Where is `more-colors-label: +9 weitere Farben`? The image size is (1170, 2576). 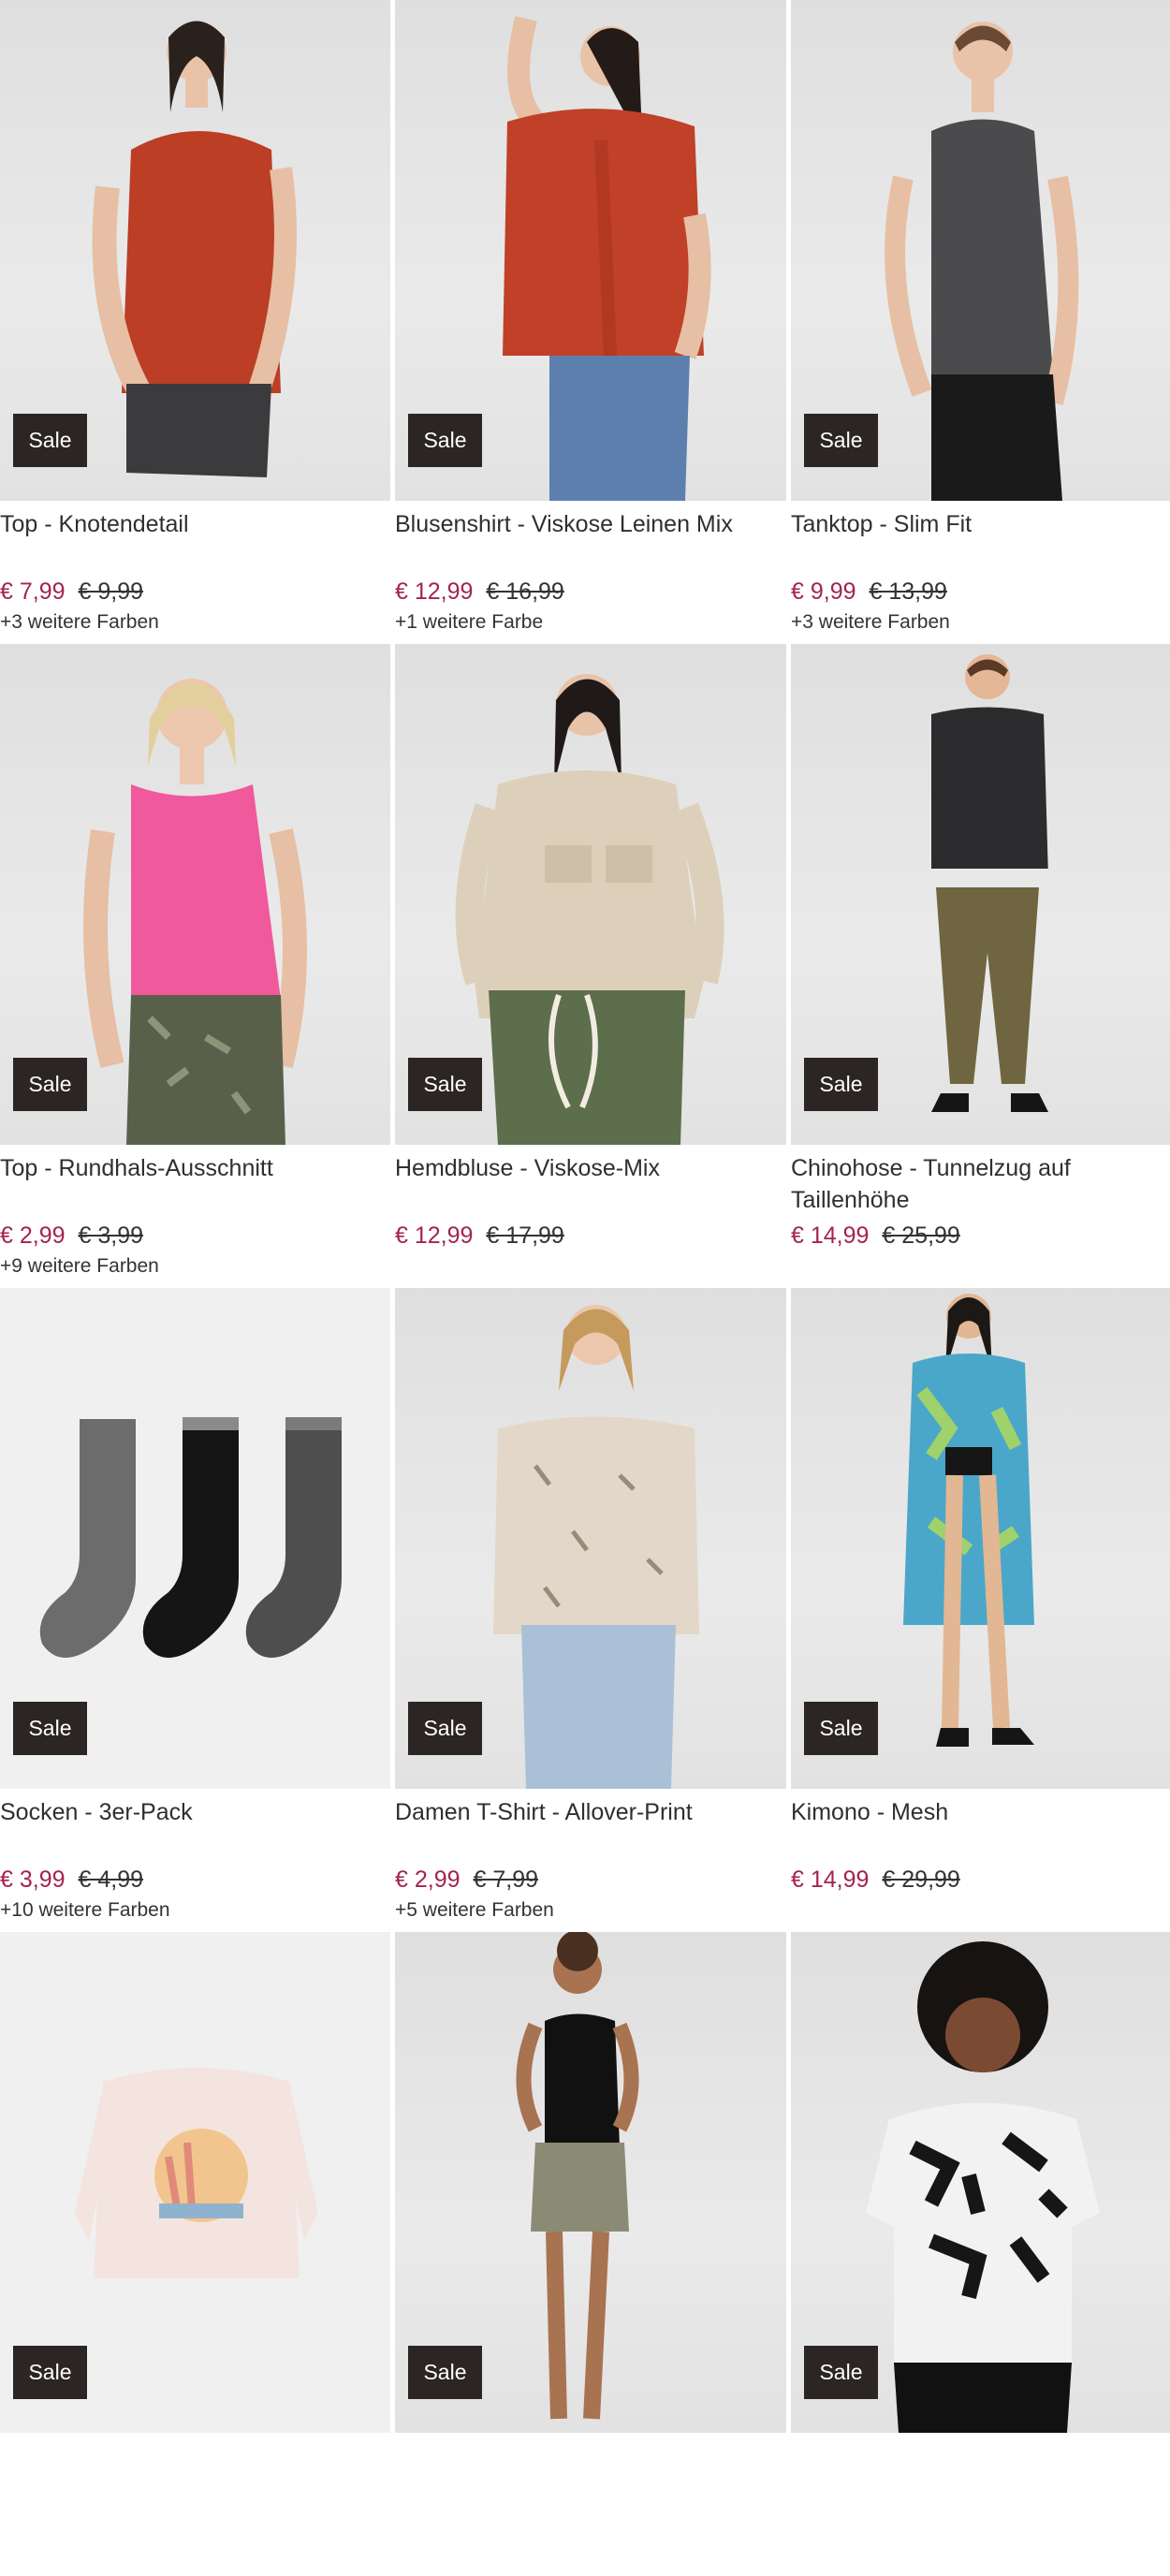 more-colors-label: +9 weitere Farben is located at coordinates (195, 1266).